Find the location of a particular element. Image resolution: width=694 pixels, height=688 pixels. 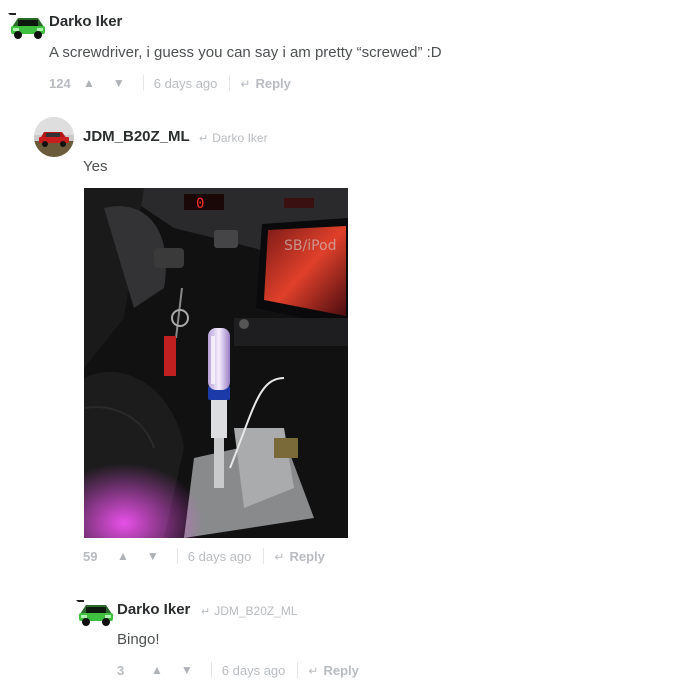

comment-author: JDM_B20Z_ML is located at coordinates (136, 136).